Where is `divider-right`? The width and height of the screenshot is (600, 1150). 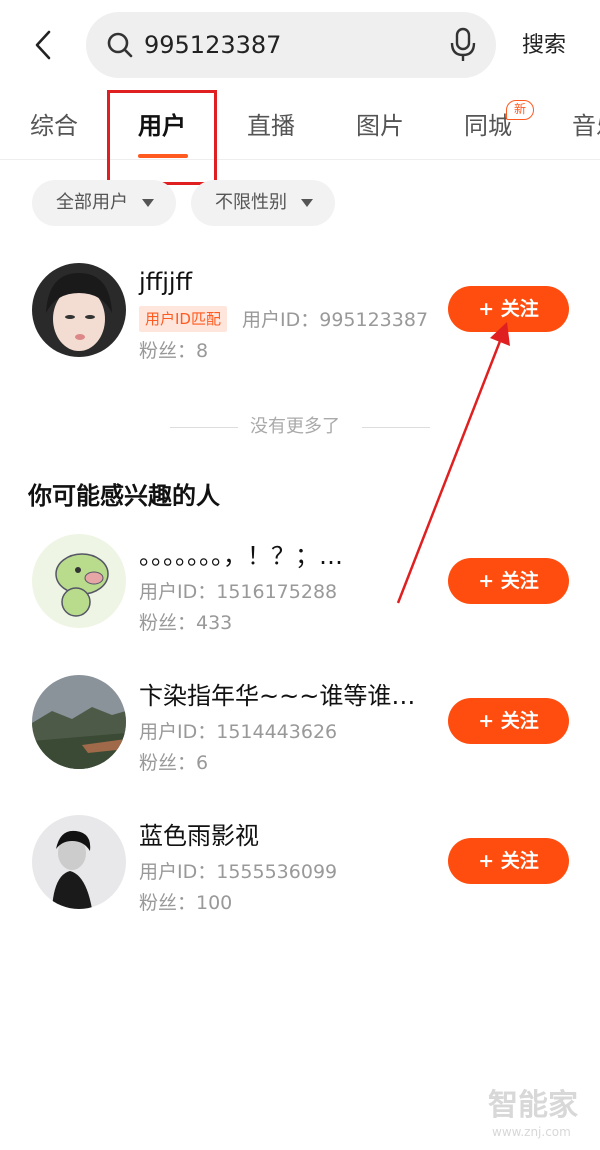
divider-right is located at coordinates (396, 427).